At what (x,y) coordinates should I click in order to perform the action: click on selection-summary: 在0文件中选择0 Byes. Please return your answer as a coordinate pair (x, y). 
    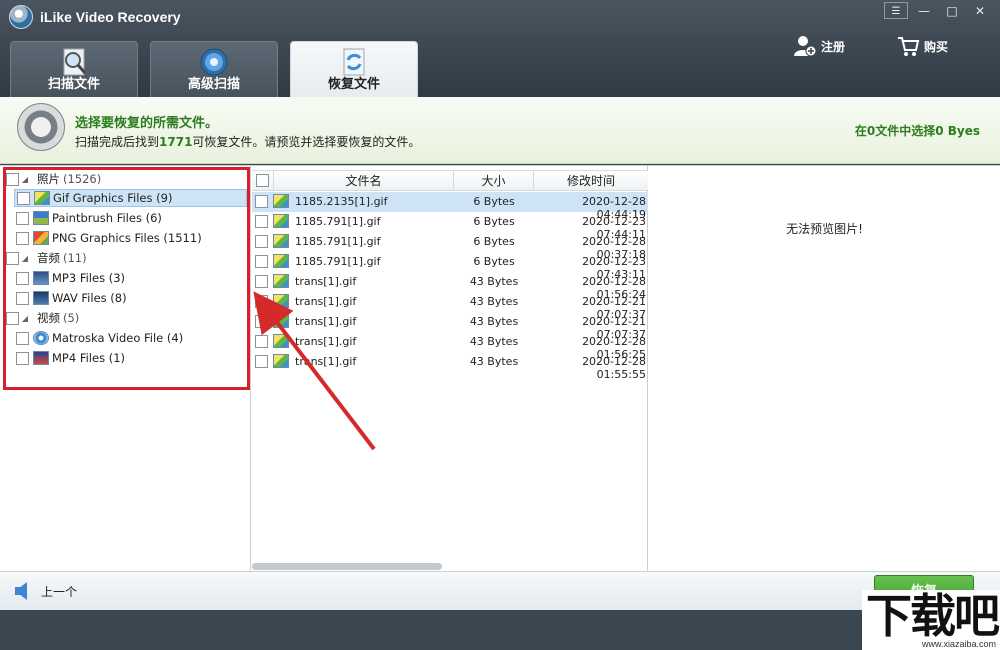
    Looking at the image, I should click on (917, 131).